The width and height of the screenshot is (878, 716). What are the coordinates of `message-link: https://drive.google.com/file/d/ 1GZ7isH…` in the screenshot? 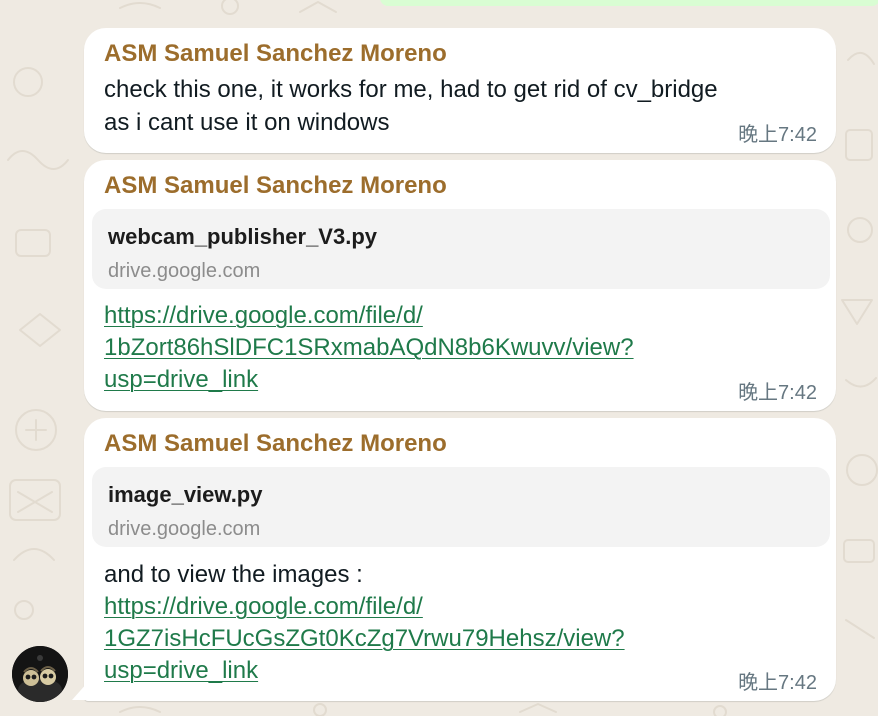 It's located at (364, 639).